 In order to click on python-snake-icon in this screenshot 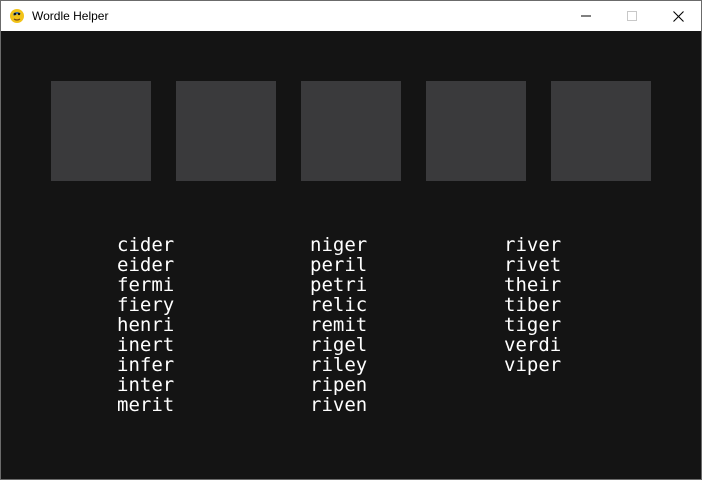, I will do `click(17, 16)`.